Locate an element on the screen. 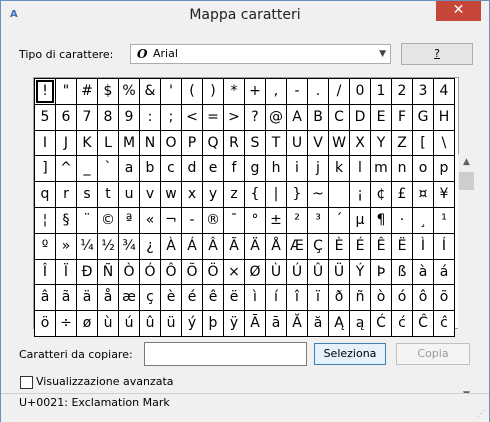  char-cell: p is located at coordinates (444, 169).